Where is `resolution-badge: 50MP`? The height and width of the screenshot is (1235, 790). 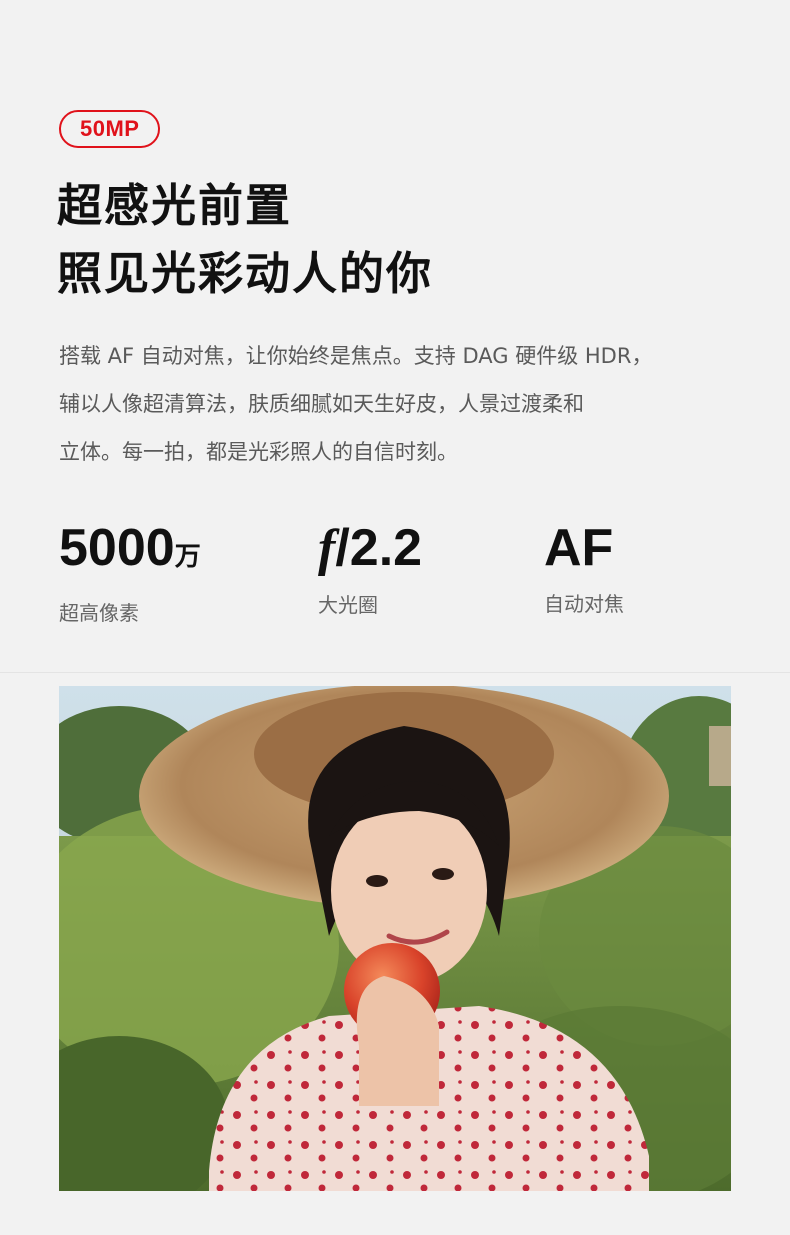 resolution-badge: 50MP is located at coordinates (110, 129).